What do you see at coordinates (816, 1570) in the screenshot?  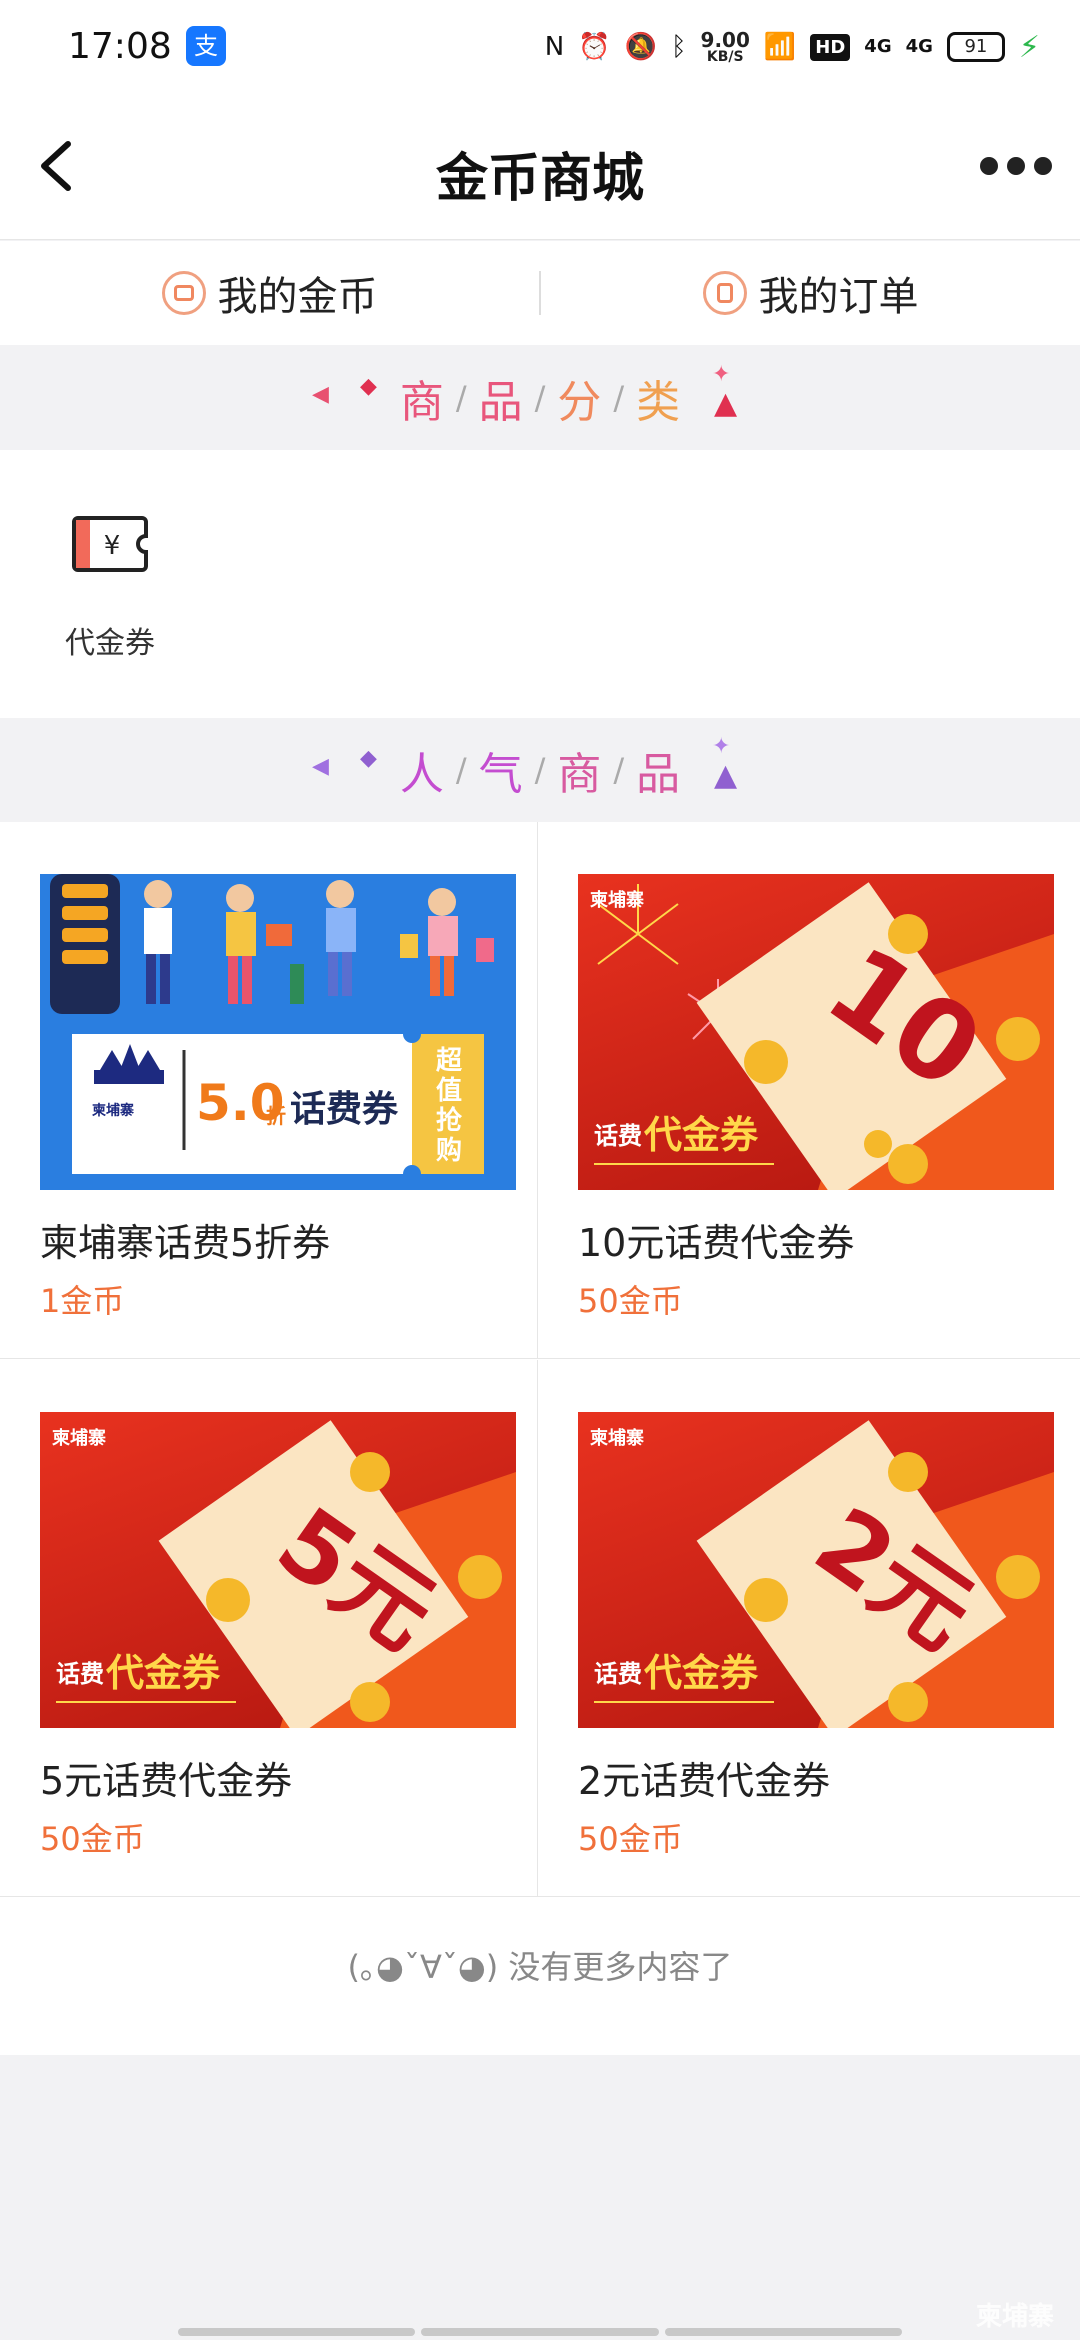 I see `product-image: 柬埔寨 2元 话费 代金券` at bounding box center [816, 1570].